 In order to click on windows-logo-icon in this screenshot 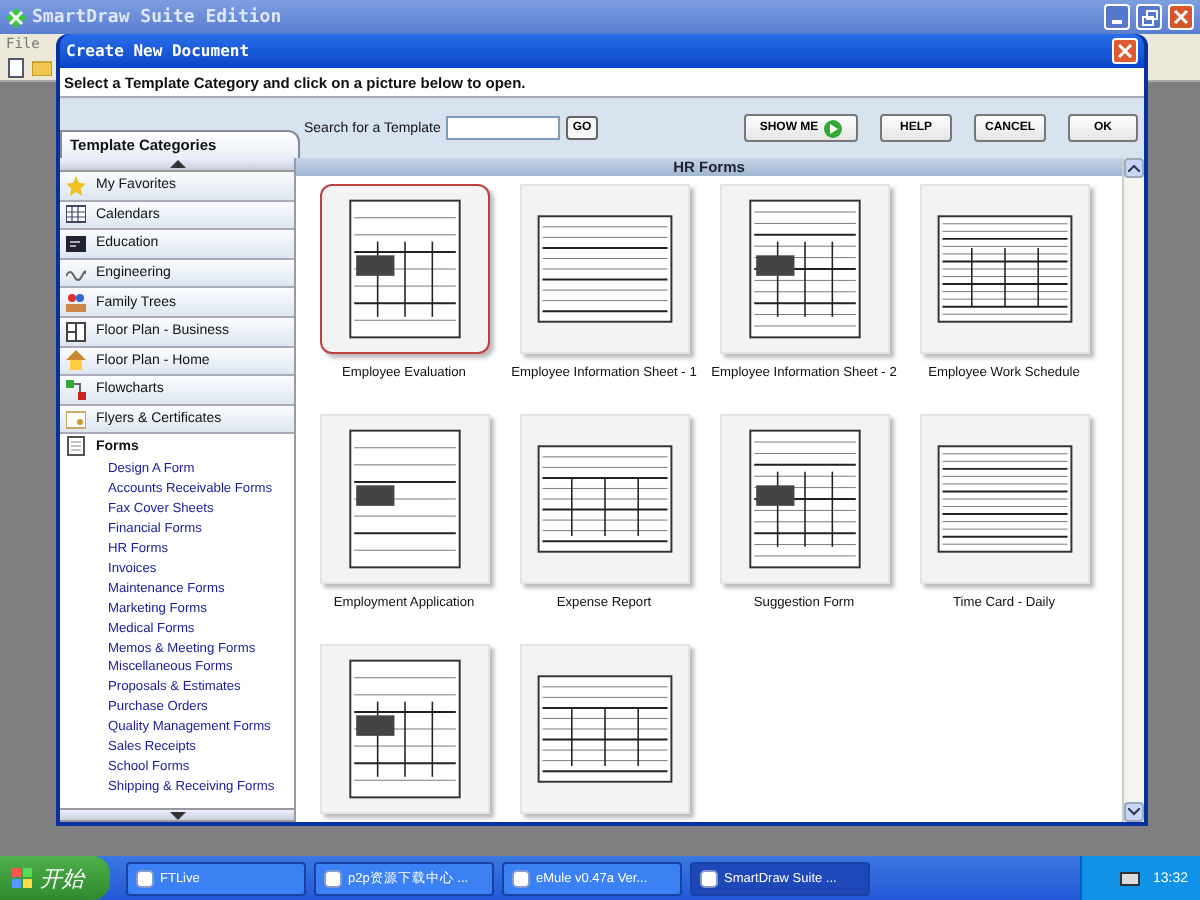, I will do `click(22, 878)`.